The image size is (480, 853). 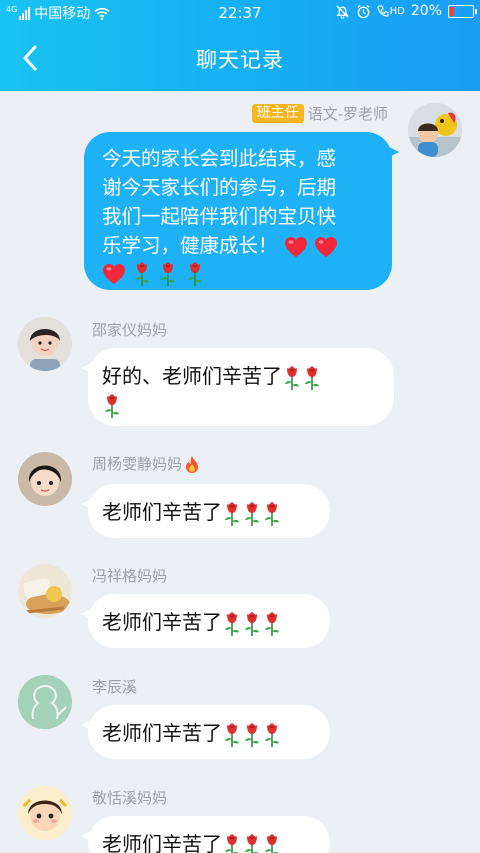 What do you see at coordinates (137, 464) in the screenshot?
I see `parent-name: 周杨雯静妈妈` at bounding box center [137, 464].